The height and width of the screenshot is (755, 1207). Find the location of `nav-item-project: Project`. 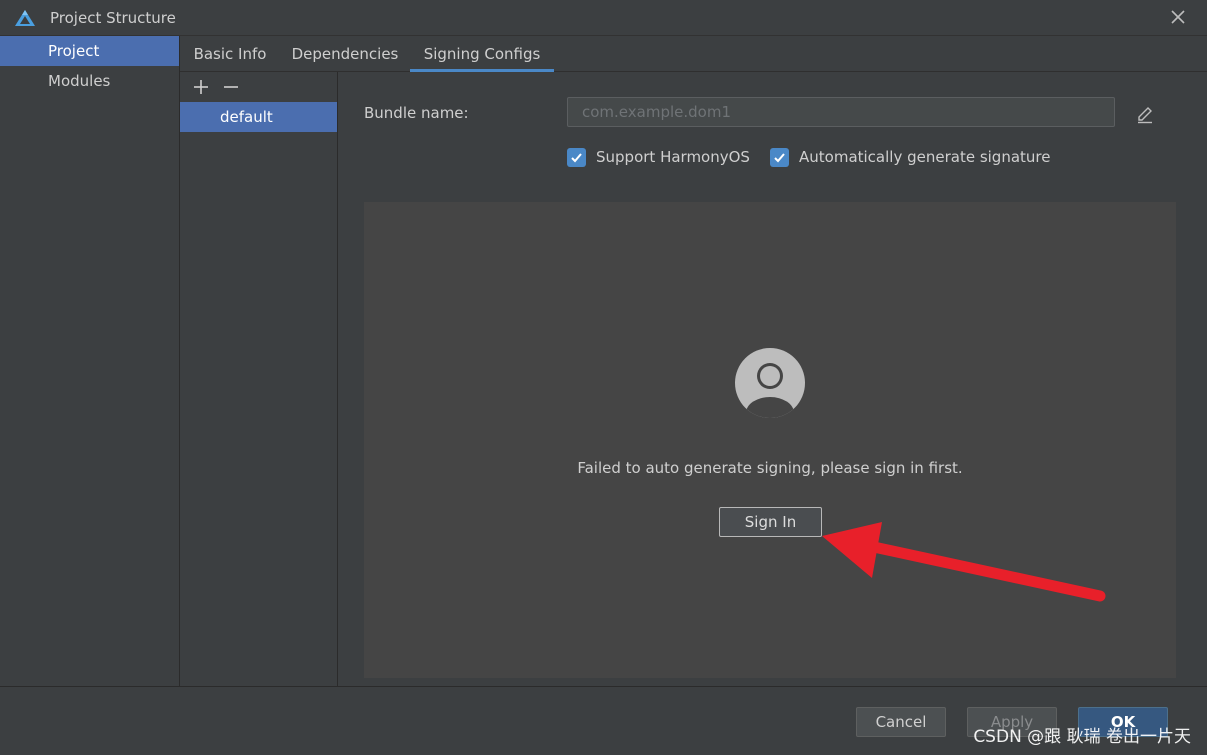

nav-item-project: Project is located at coordinates (89, 51).